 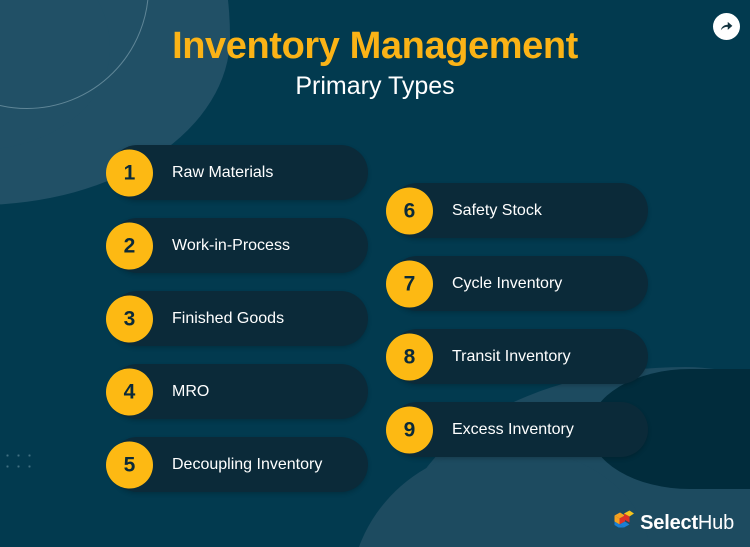 I want to click on item-number-badge: 4, so click(x=129, y=391).